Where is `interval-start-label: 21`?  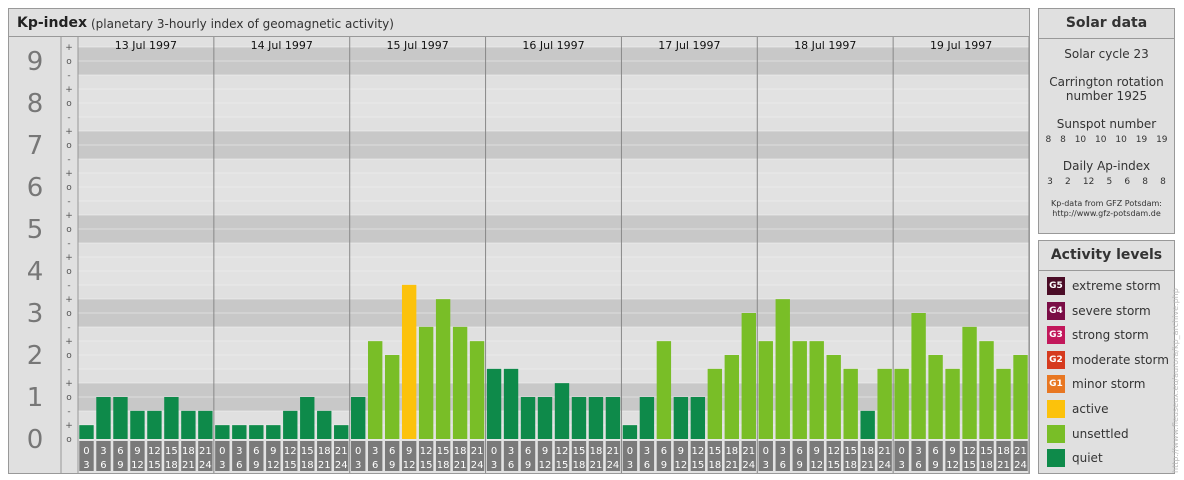
interval-start-label: 21 is located at coordinates (613, 451).